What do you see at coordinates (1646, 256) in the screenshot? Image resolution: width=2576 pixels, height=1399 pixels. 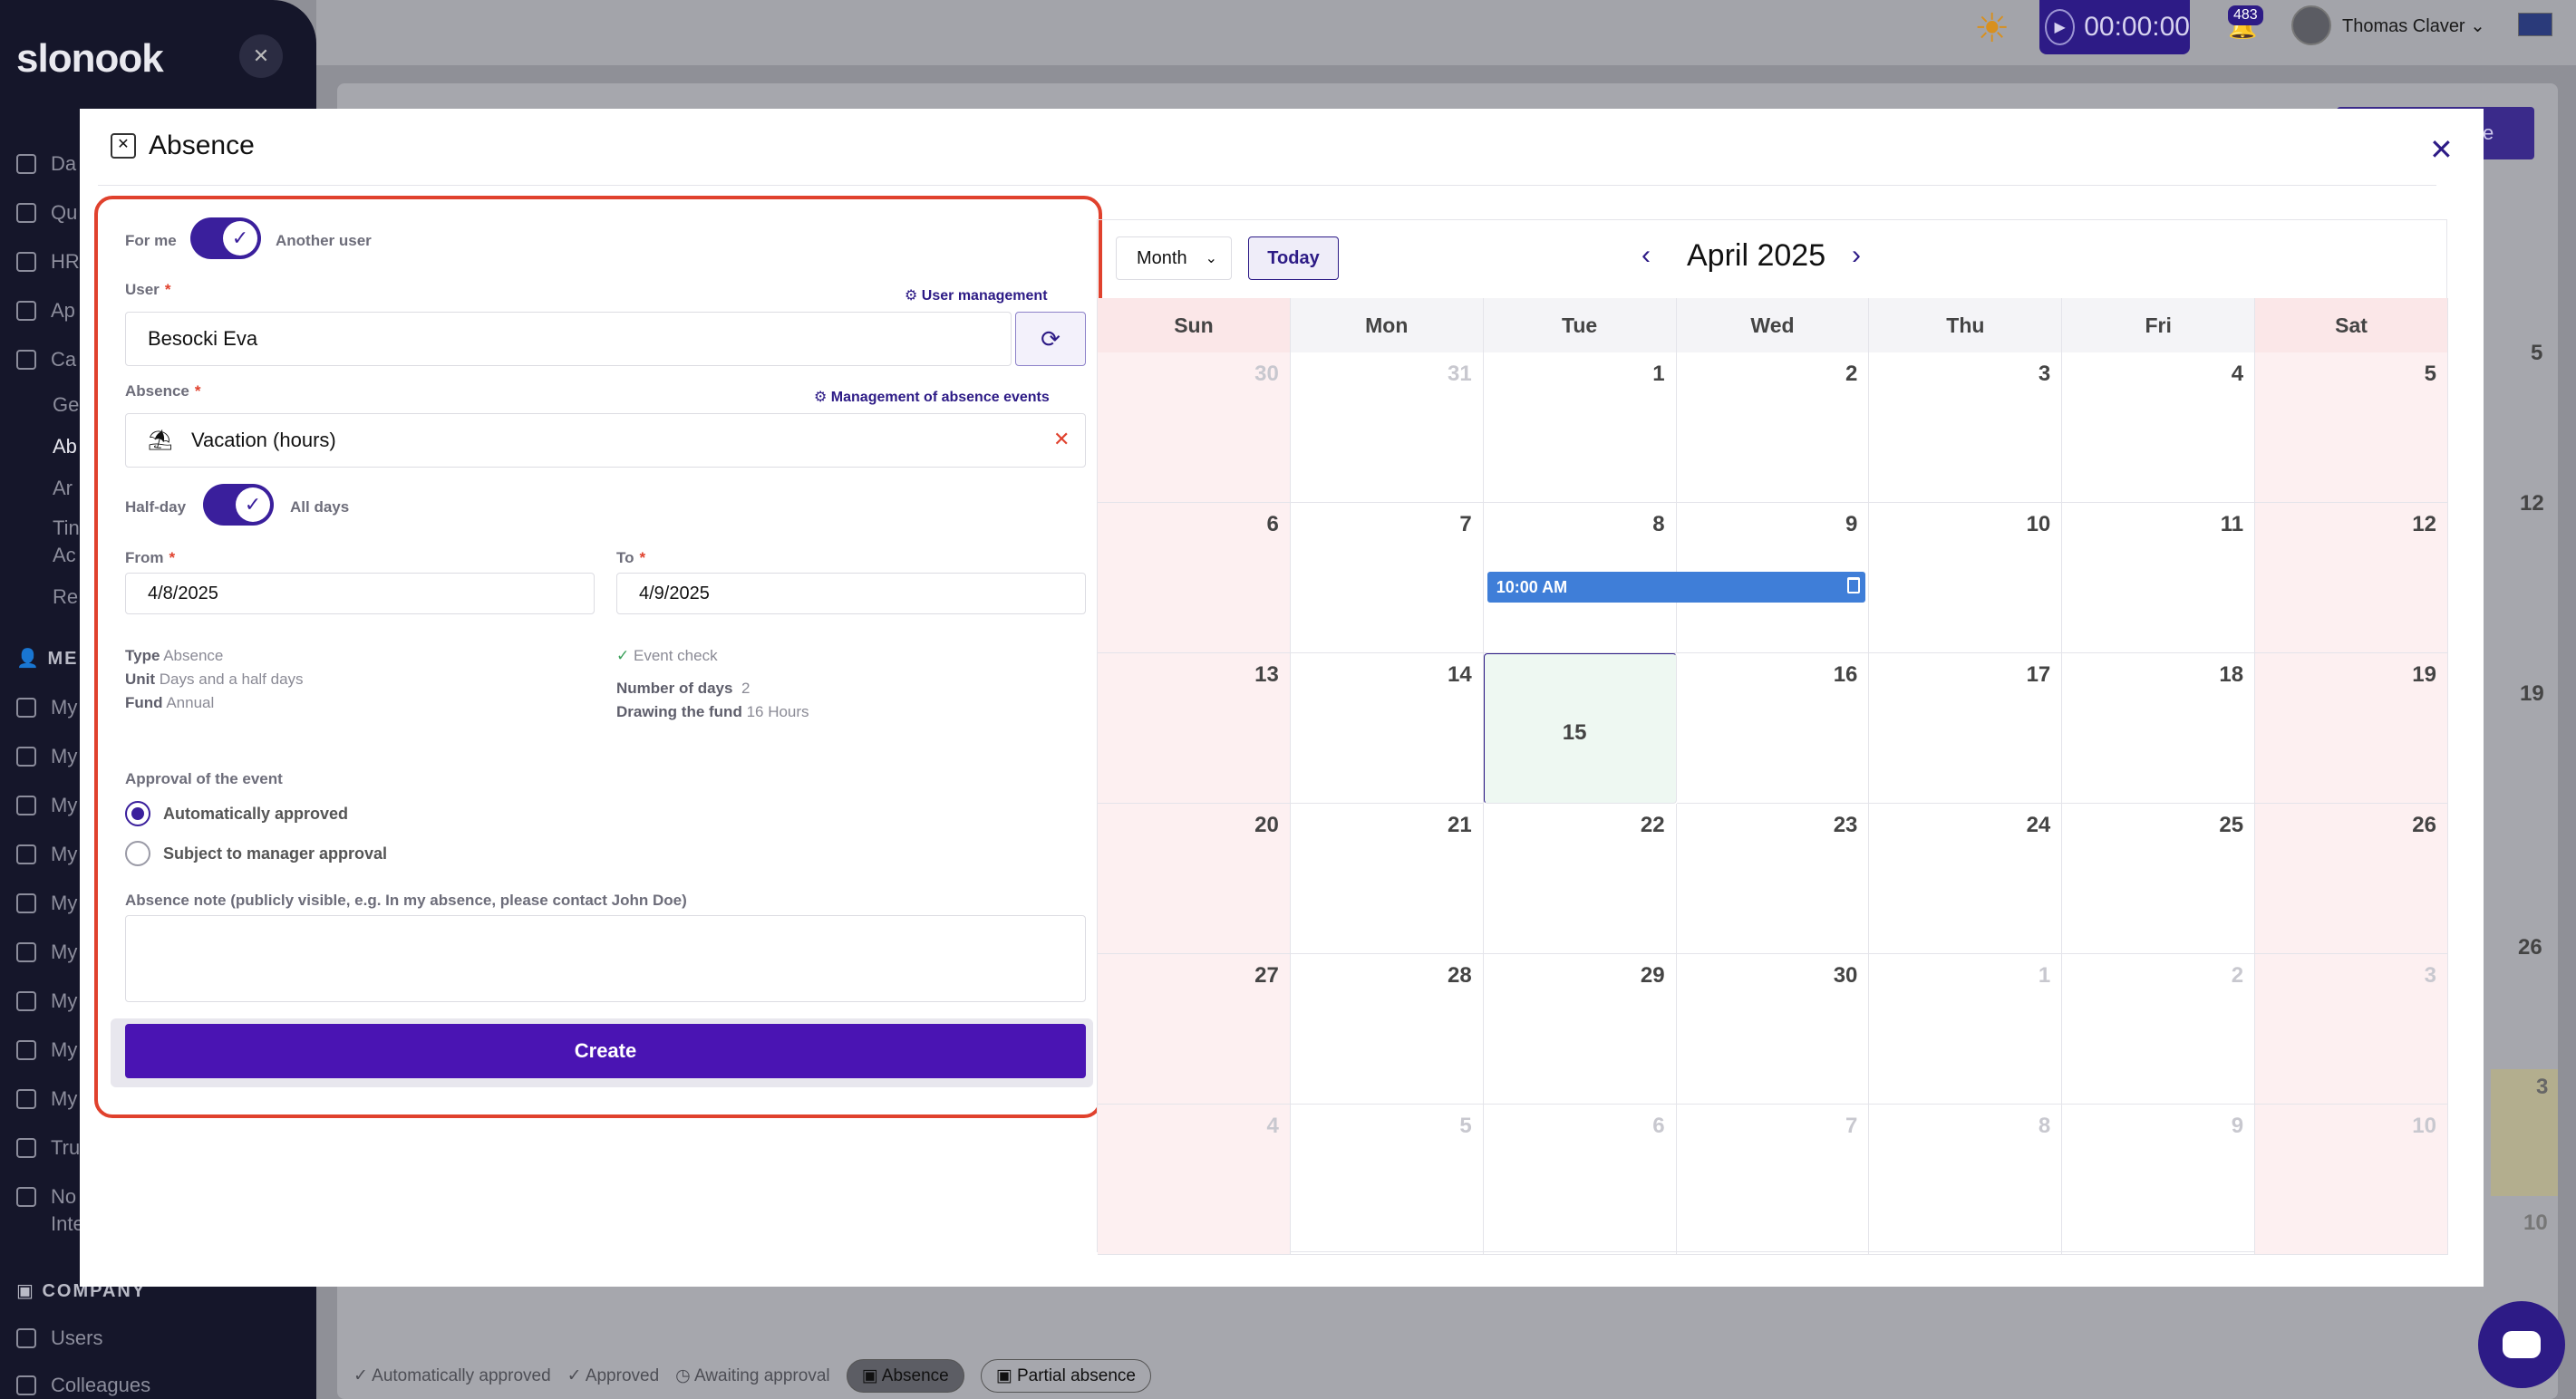 I see `chevron-left-icon: ‹` at bounding box center [1646, 256].